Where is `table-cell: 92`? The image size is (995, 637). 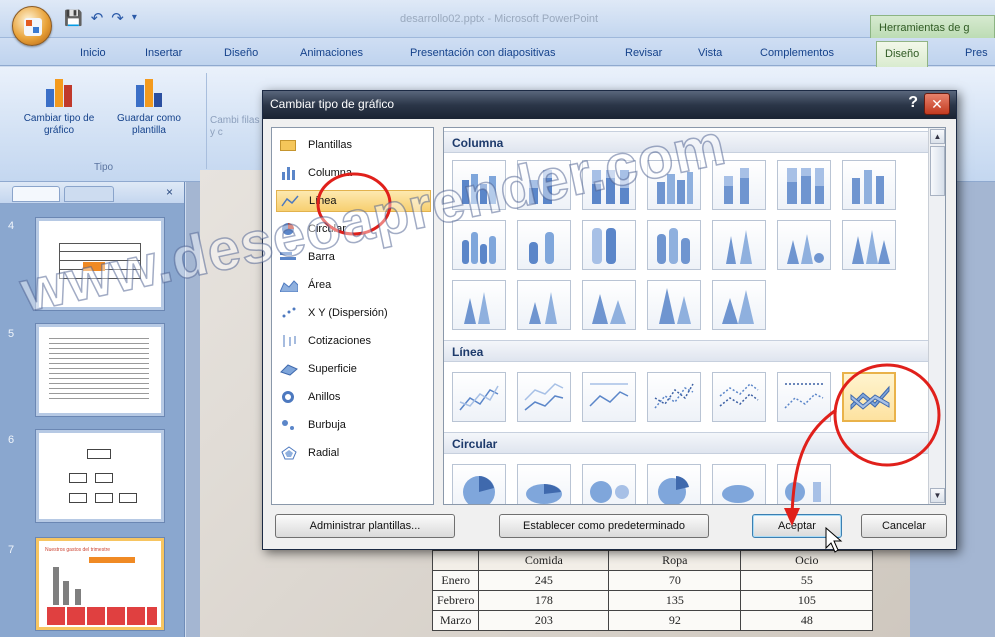 table-cell: 92 is located at coordinates (675, 620).